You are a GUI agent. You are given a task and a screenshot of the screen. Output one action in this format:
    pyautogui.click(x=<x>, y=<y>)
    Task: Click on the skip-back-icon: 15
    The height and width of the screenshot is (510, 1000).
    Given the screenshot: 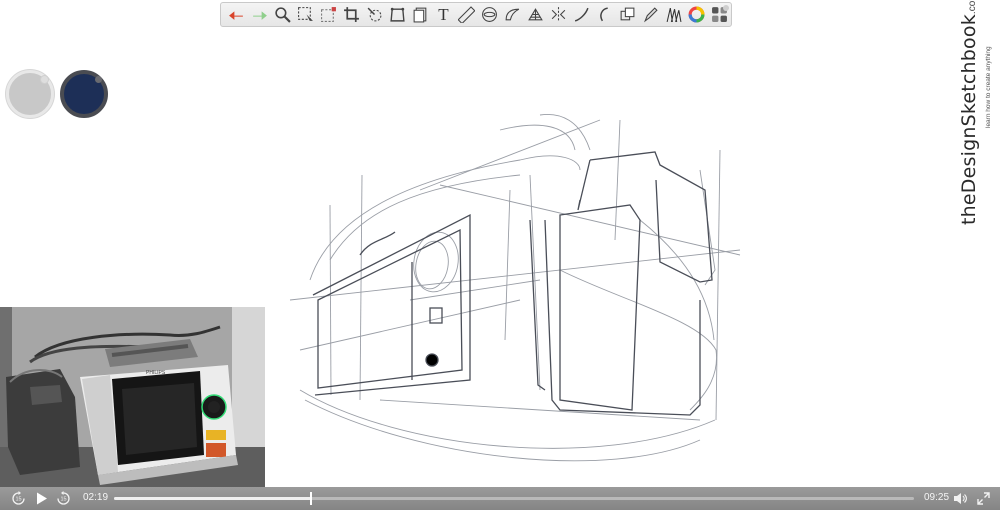 What is the action you would take?
    pyautogui.click(x=18, y=498)
    